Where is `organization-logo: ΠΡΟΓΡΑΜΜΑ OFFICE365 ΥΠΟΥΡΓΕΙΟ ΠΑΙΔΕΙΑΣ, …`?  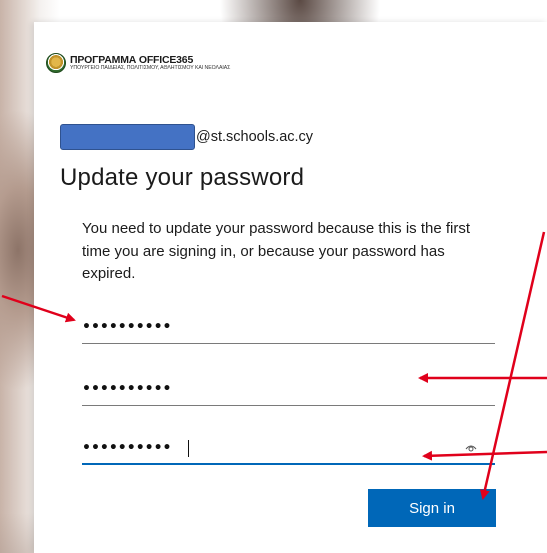
organization-logo: ΠΡΟΓΡΑΜΜΑ OFFICE365 ΥΠΟΥΡΓΕΙΟ ΠΑΙΔΕΙΑΣ, … is located at coordinates (138, 63).